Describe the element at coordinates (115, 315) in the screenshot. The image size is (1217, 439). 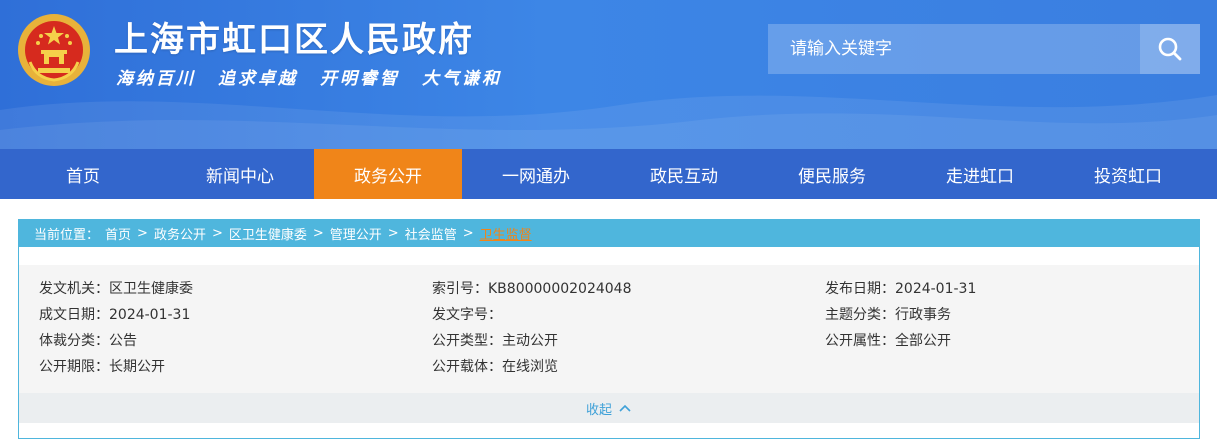
I see `meta-written-date: 成文日期：2024-01-31` at that location.